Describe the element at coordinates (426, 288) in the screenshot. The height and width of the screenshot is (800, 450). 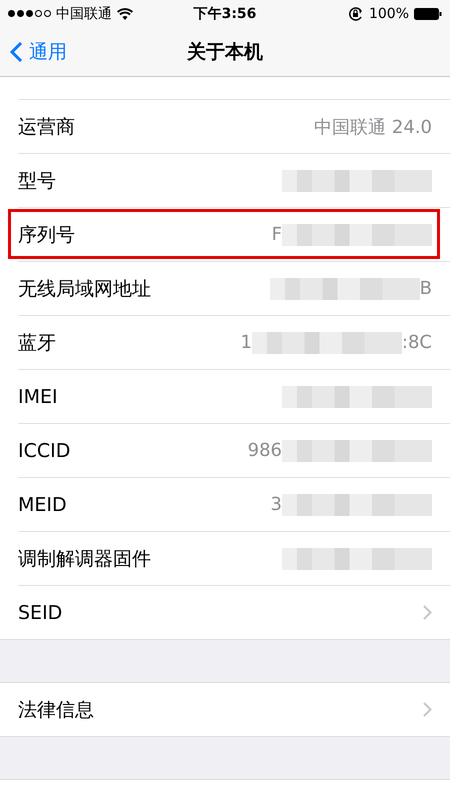
I see `row-value: B` at that location.